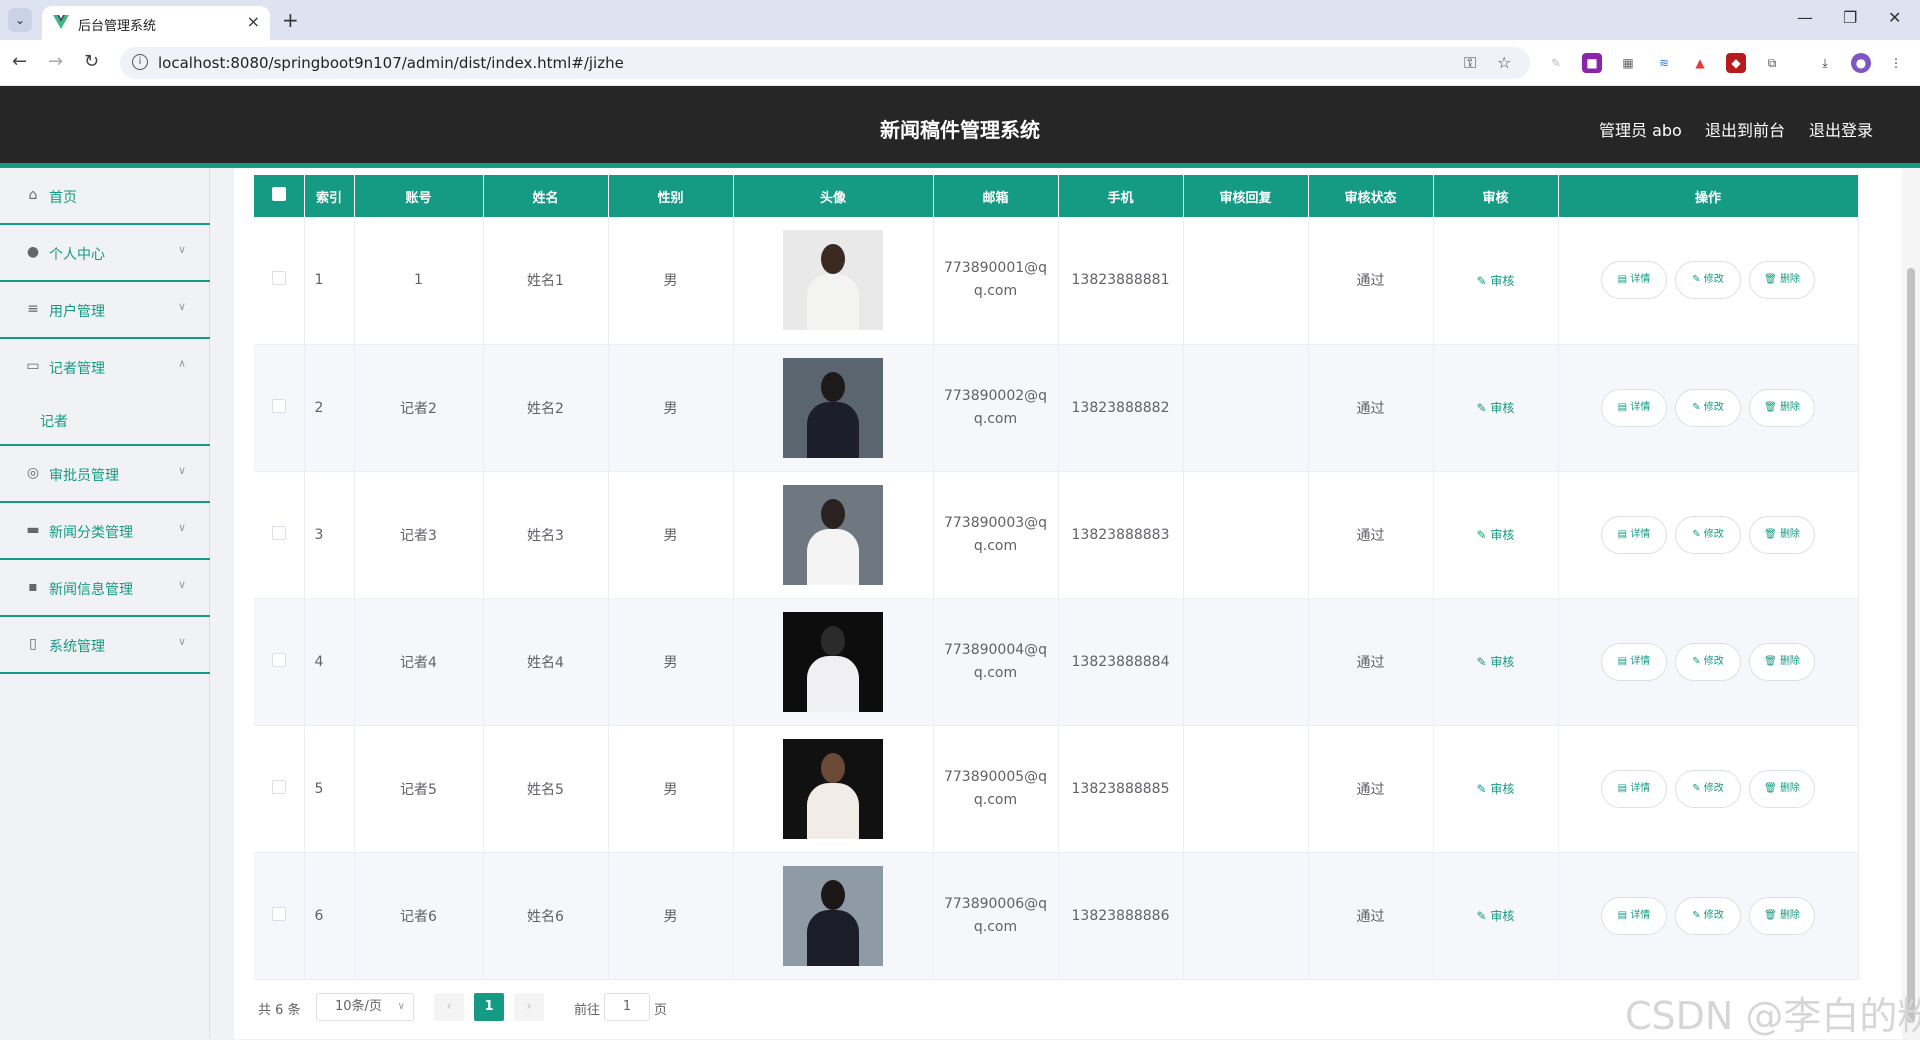  Describe the element at coordinates (1850, 17) in the screenshot. I see `restore-icon: ❐` at that location.